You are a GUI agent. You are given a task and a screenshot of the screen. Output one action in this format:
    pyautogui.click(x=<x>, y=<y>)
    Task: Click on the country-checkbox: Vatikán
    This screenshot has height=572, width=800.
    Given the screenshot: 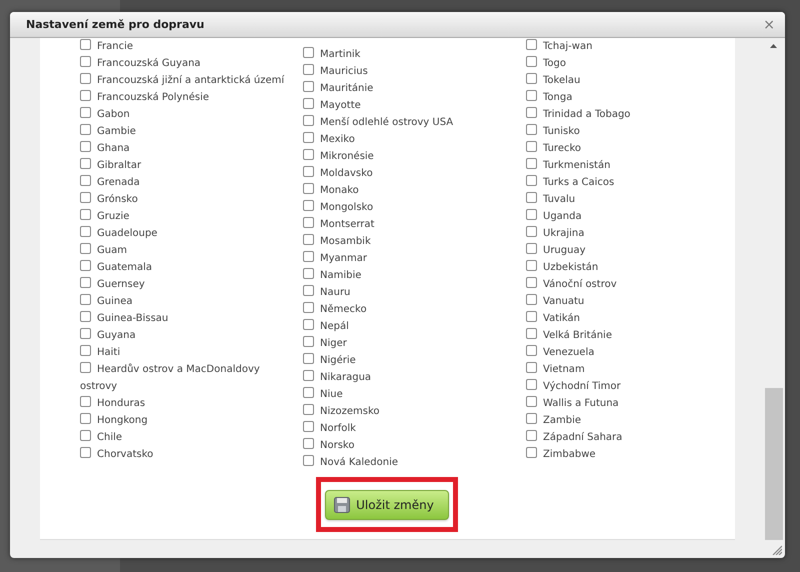 What is the action you would take?
    pyautogui.click(x=553, y=318)
    